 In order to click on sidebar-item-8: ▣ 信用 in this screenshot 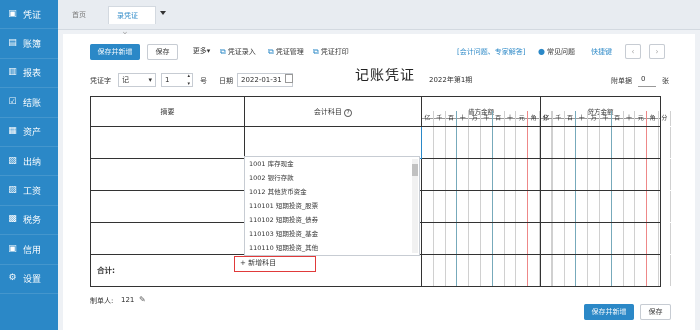, I will do `click(29, 250)`.